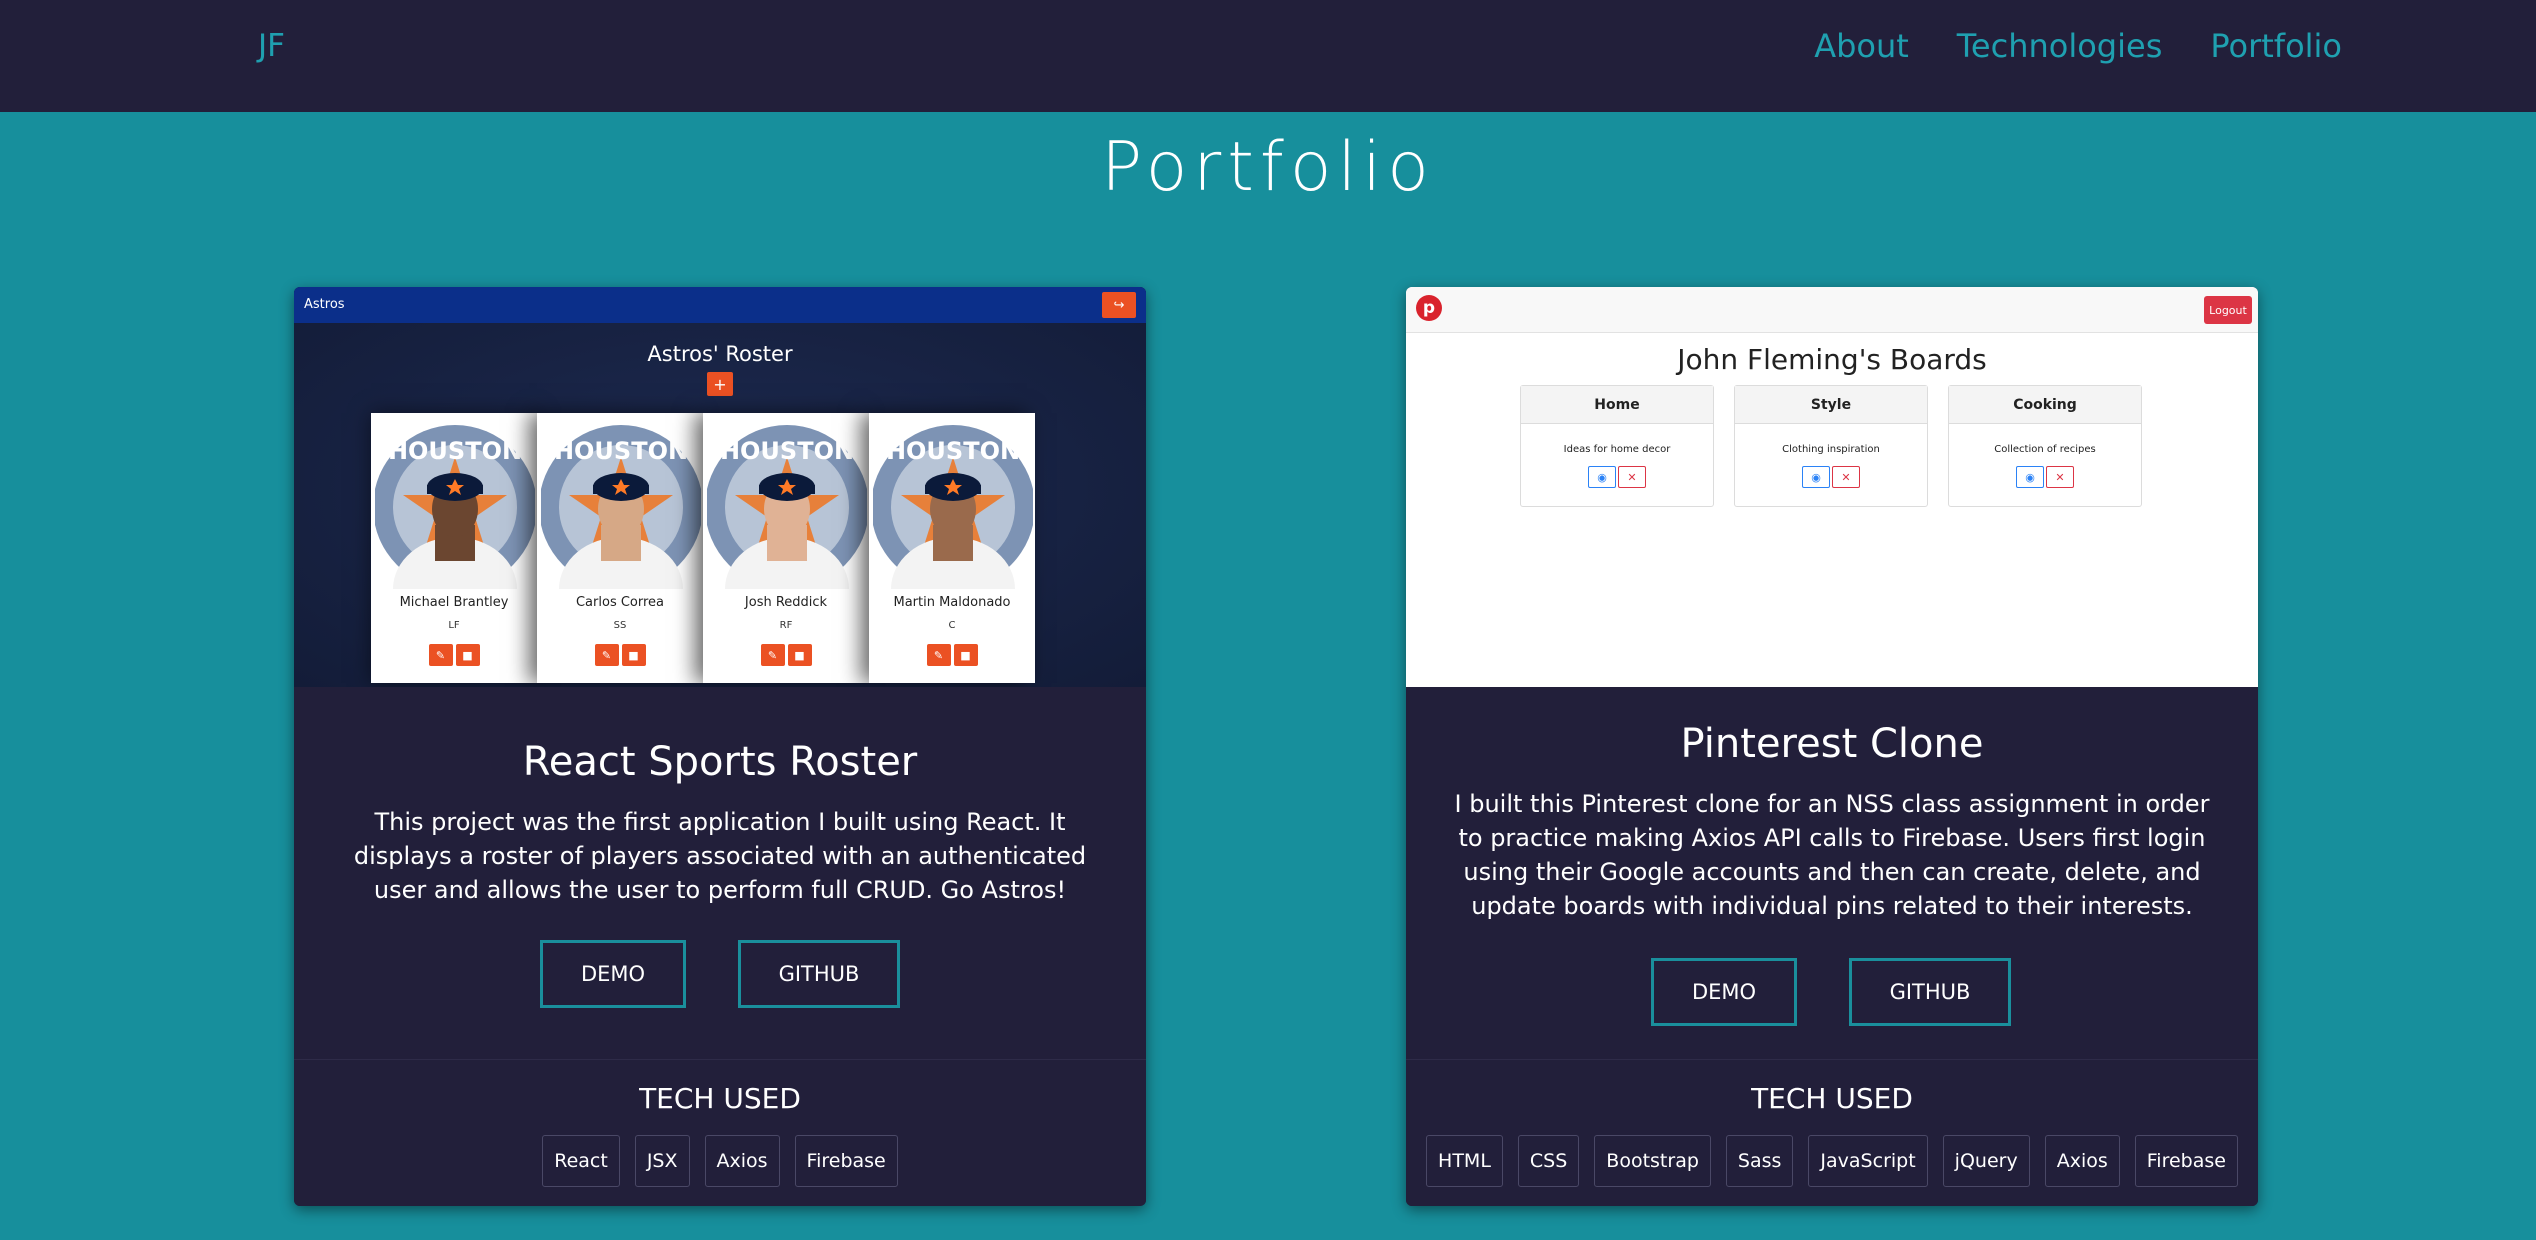 The width and height of the screenshot is (2536, 1240). I want to click on nav-links: About Technologies Portfolio, so click(2078, 46).